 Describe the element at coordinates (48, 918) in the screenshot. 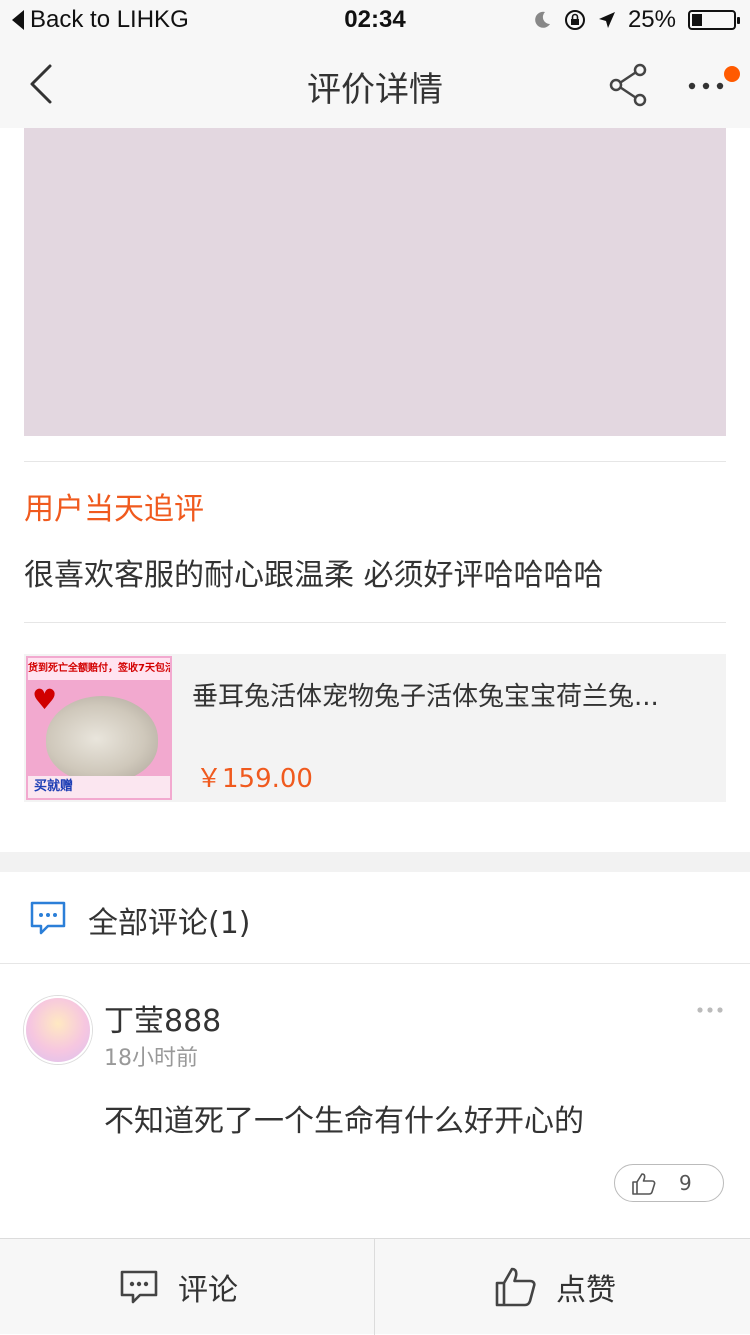

I see `comment-bubble-icon` at that location.